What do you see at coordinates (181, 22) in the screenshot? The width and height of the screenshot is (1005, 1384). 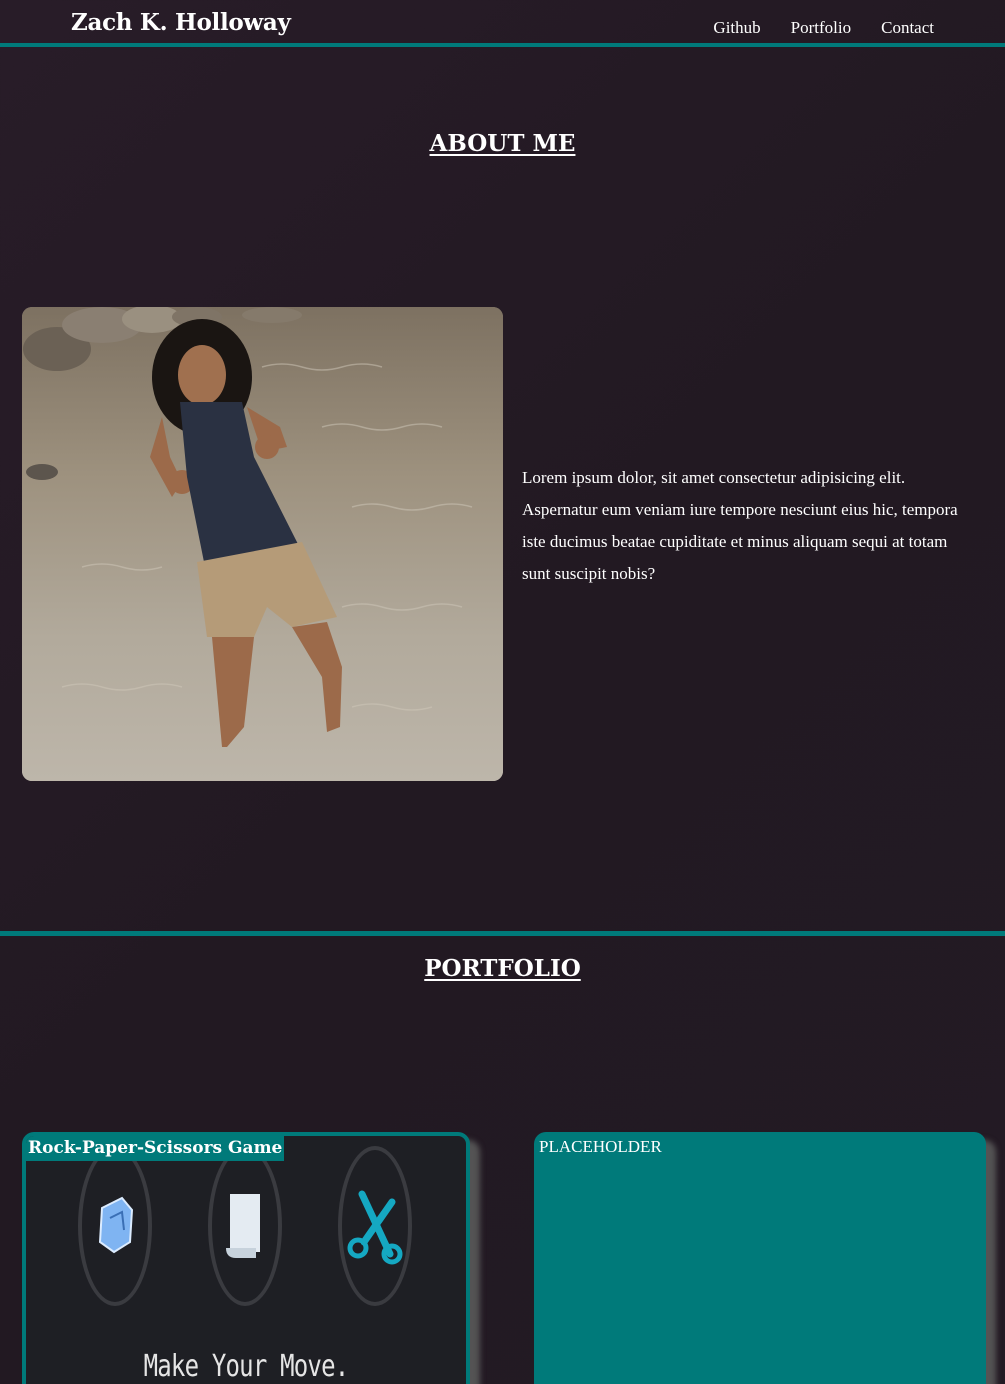 I see `site-brand: Zach K. Holloway` at bounding box center [181, 22].